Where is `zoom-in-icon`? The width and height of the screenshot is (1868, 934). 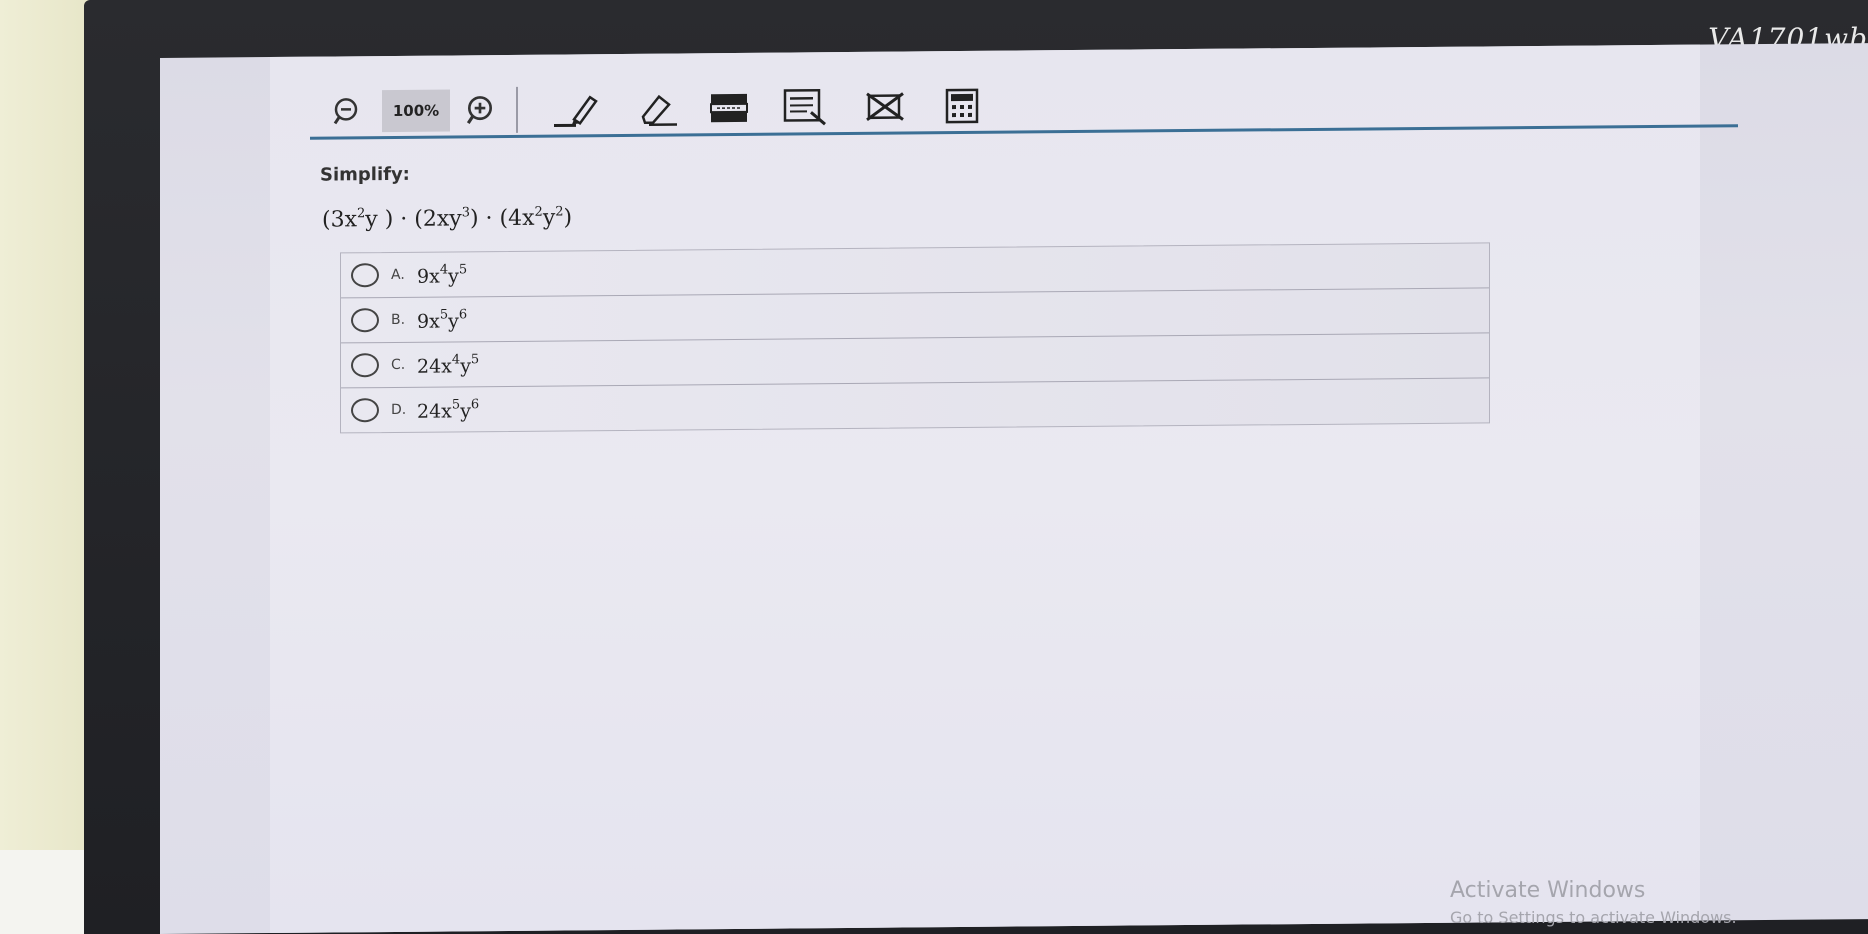 zoom-in-icon is located at coordinates (479, 110).